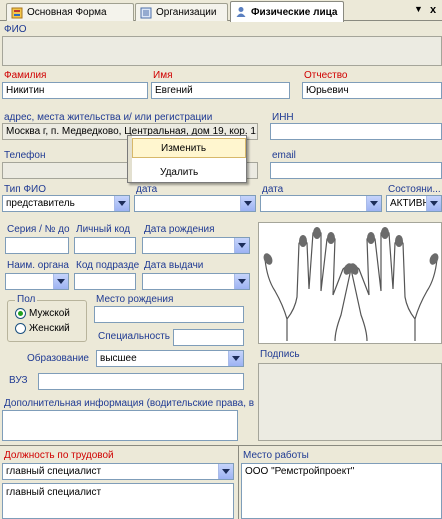  Describe the element at coordinates (433, 10) in the screenshot. I see `close-tab-icon: x` at that location.